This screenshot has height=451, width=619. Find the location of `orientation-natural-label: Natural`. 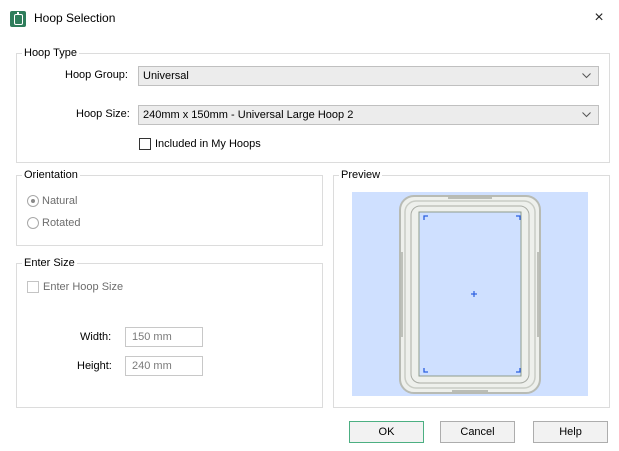

orientation-natural-label: Natural is located at coordinates (60, 201).